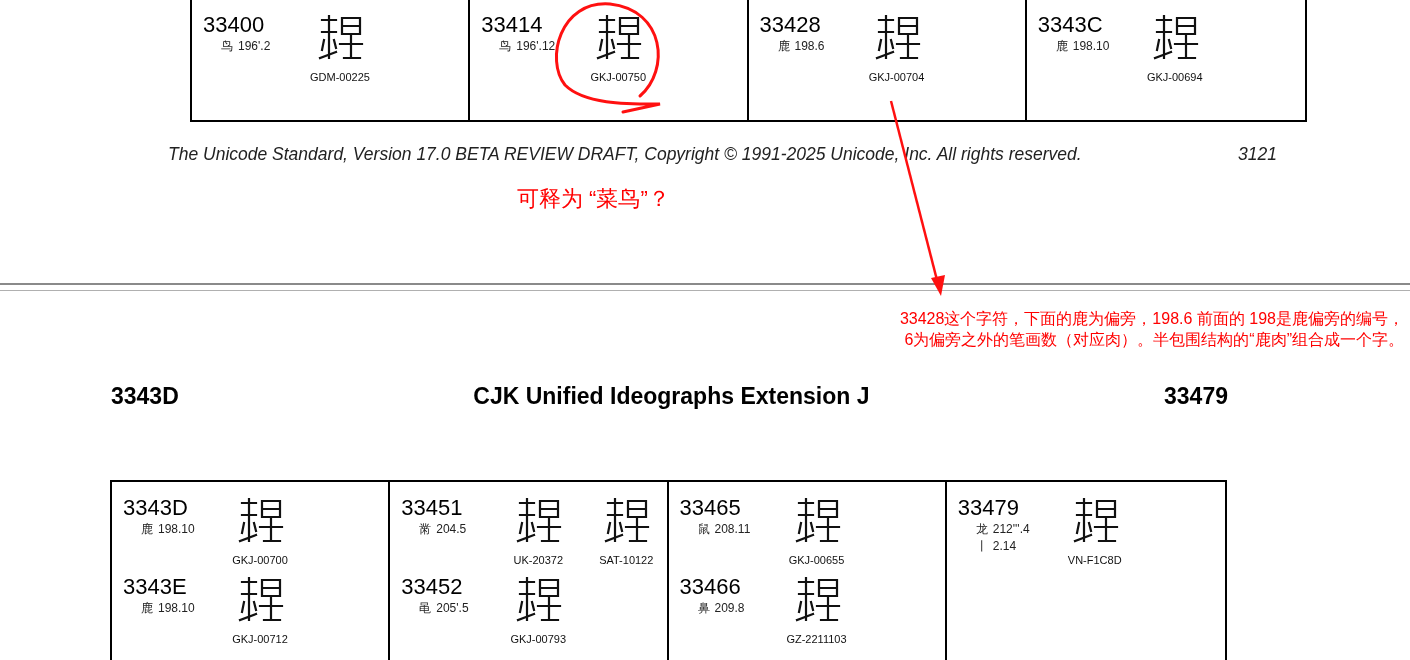  Describe the element at coordinates (981, 529) in the screenshot. I see `radical: 龙` at that location.